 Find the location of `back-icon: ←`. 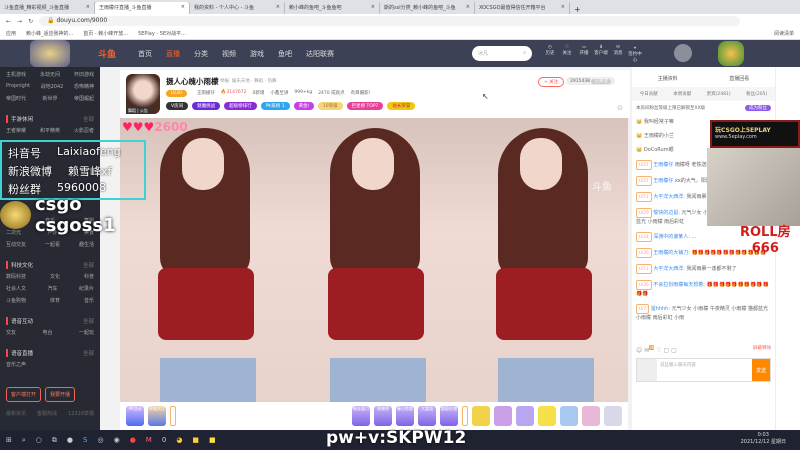

back-icon: ← is located at coordinates (8, 21).